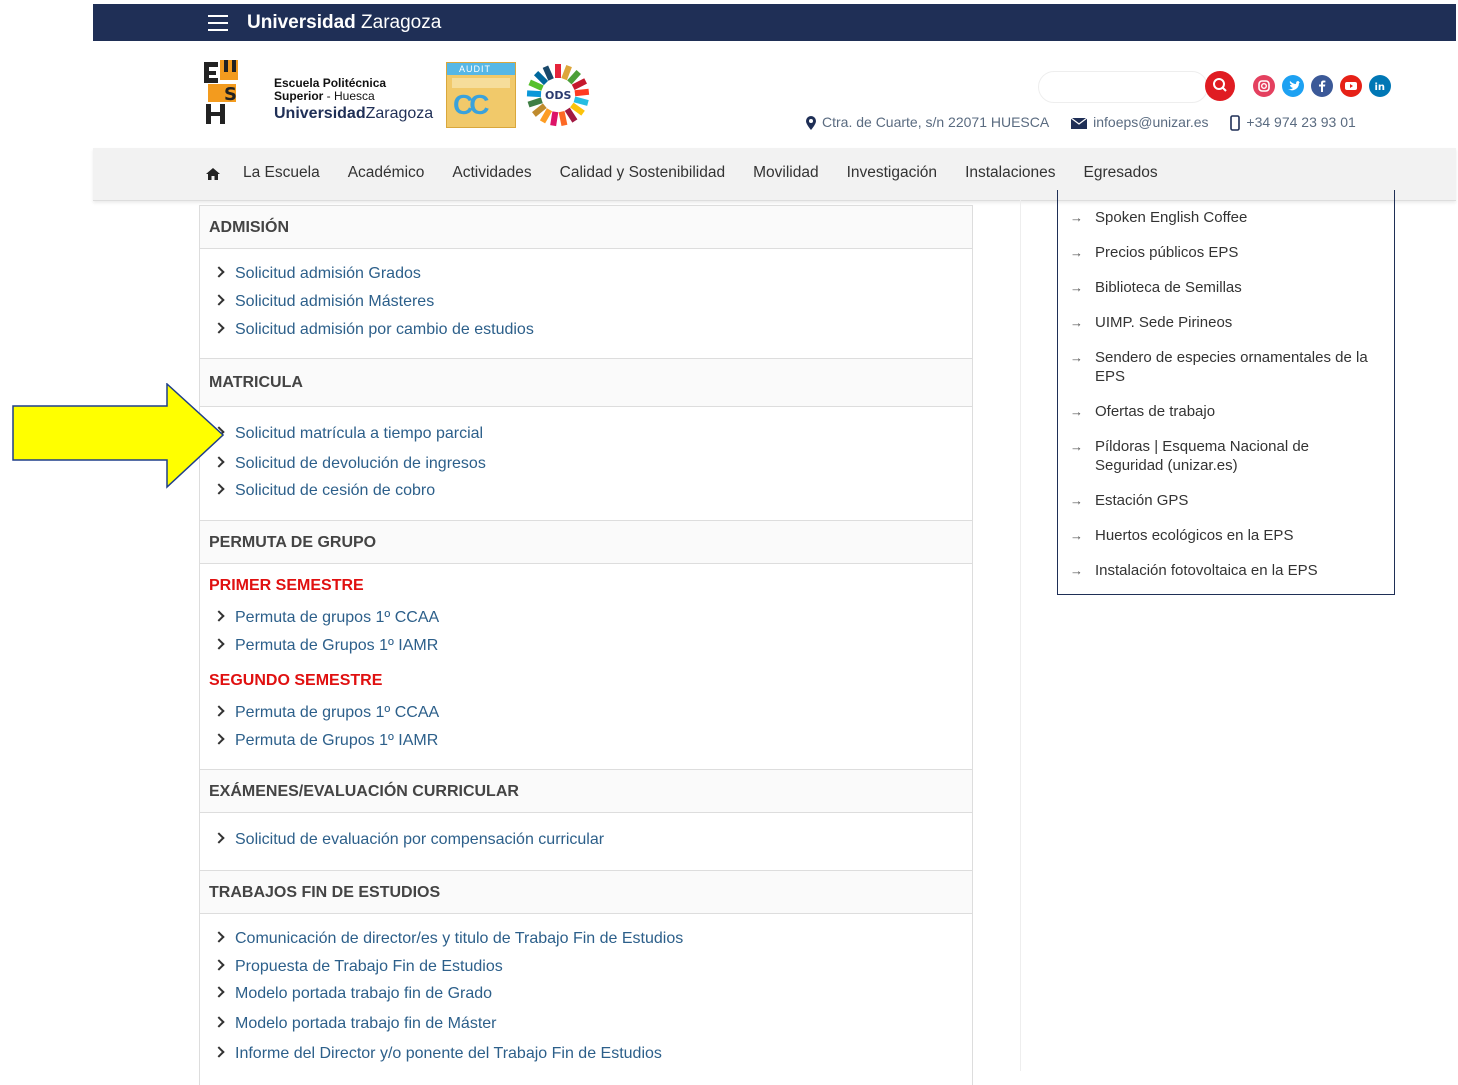  What do you see at coordinates (281, 172) in the screenshot?
I see `nav-item-la-escuela: La Escuela` at bounding box center [281, 172].